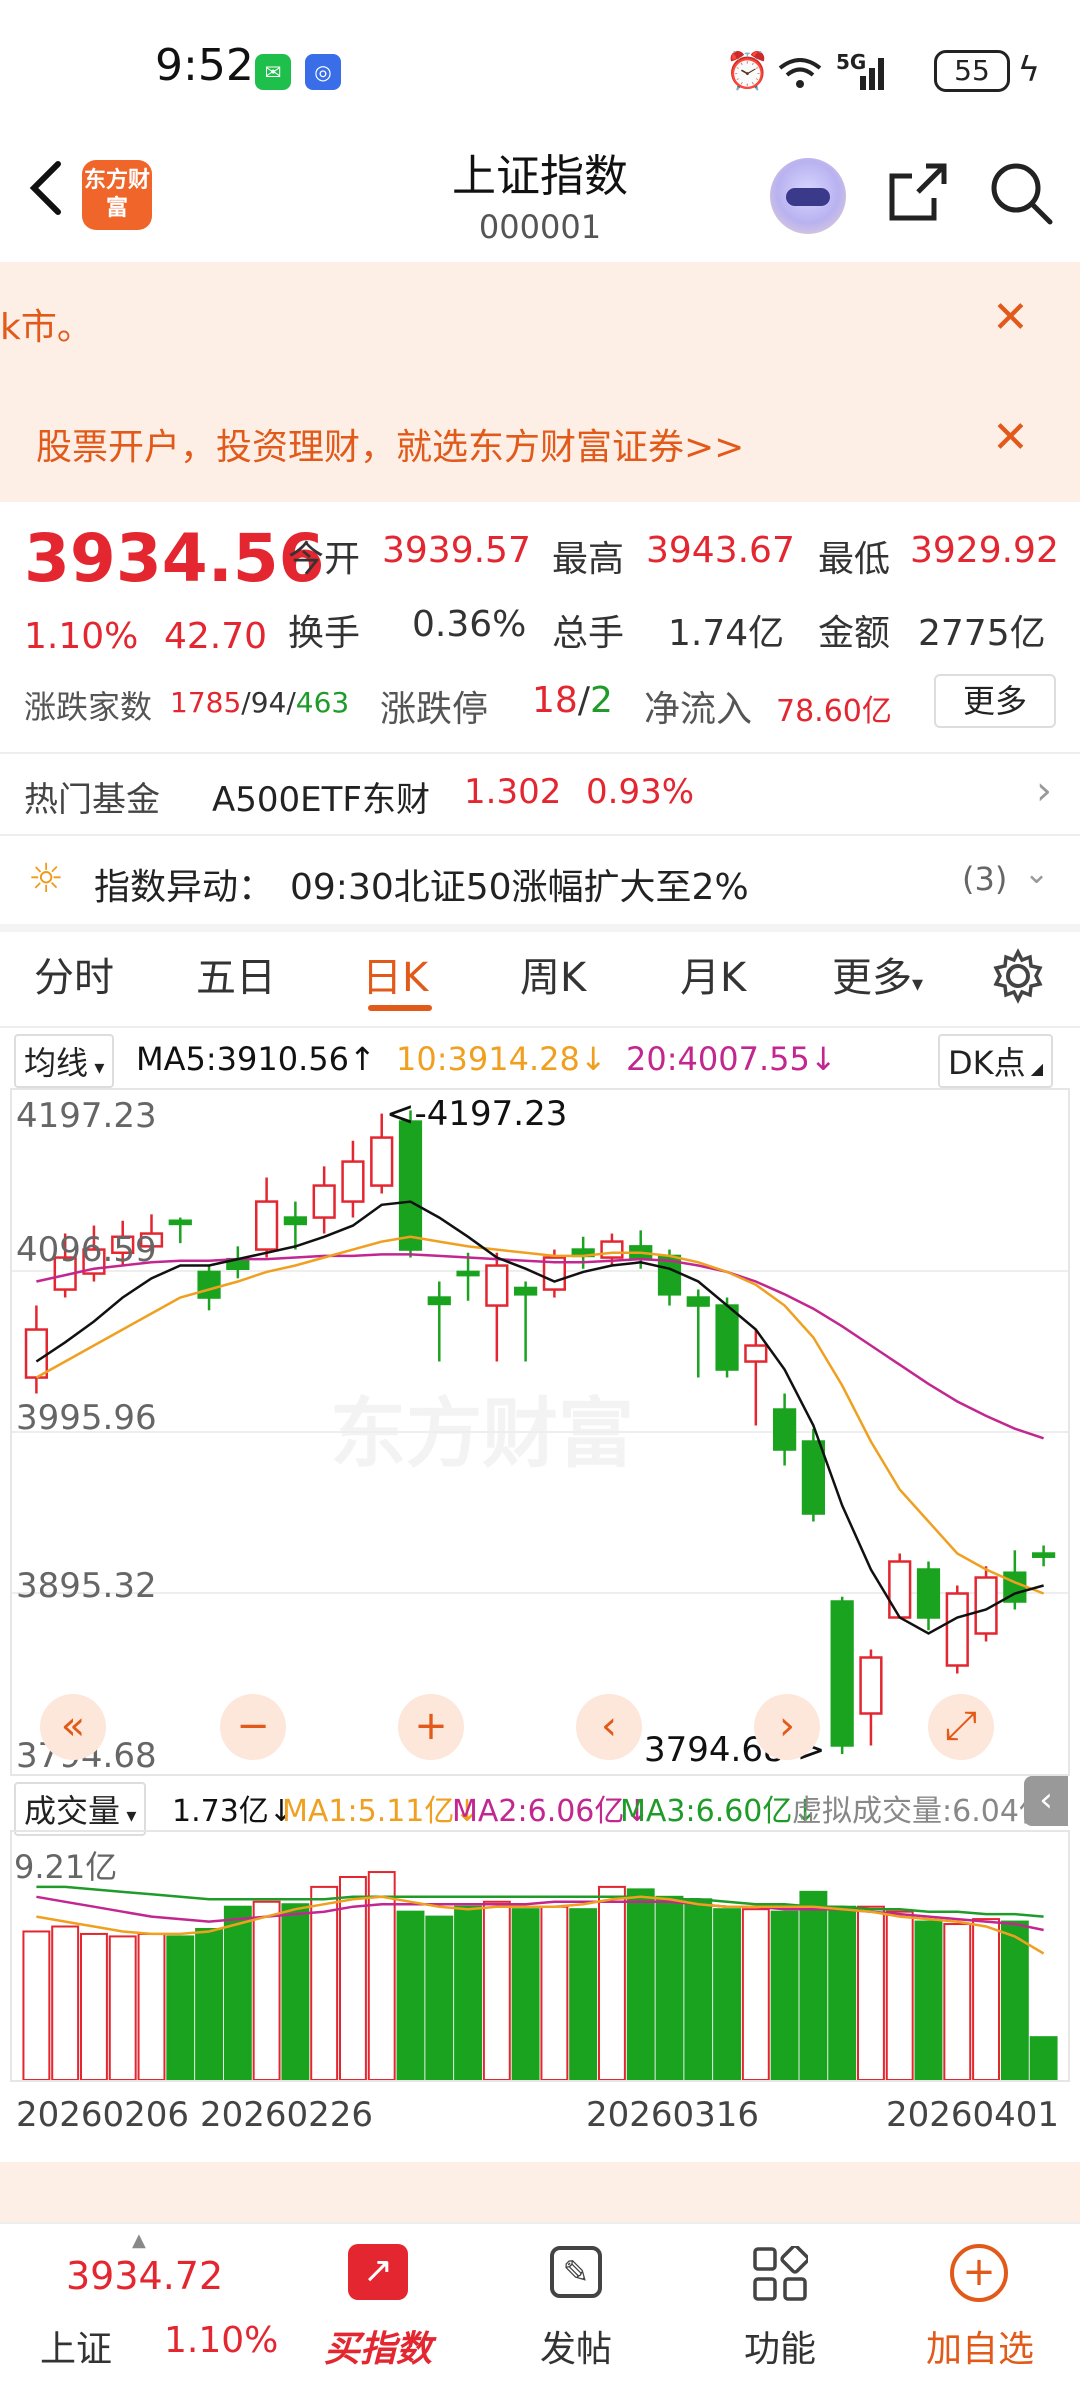 The image size is (1080, 2400). What do you see at coordinates (588, 559) in the screenshot?
I see `high-label: 最高` at bounding box center [588, 559].